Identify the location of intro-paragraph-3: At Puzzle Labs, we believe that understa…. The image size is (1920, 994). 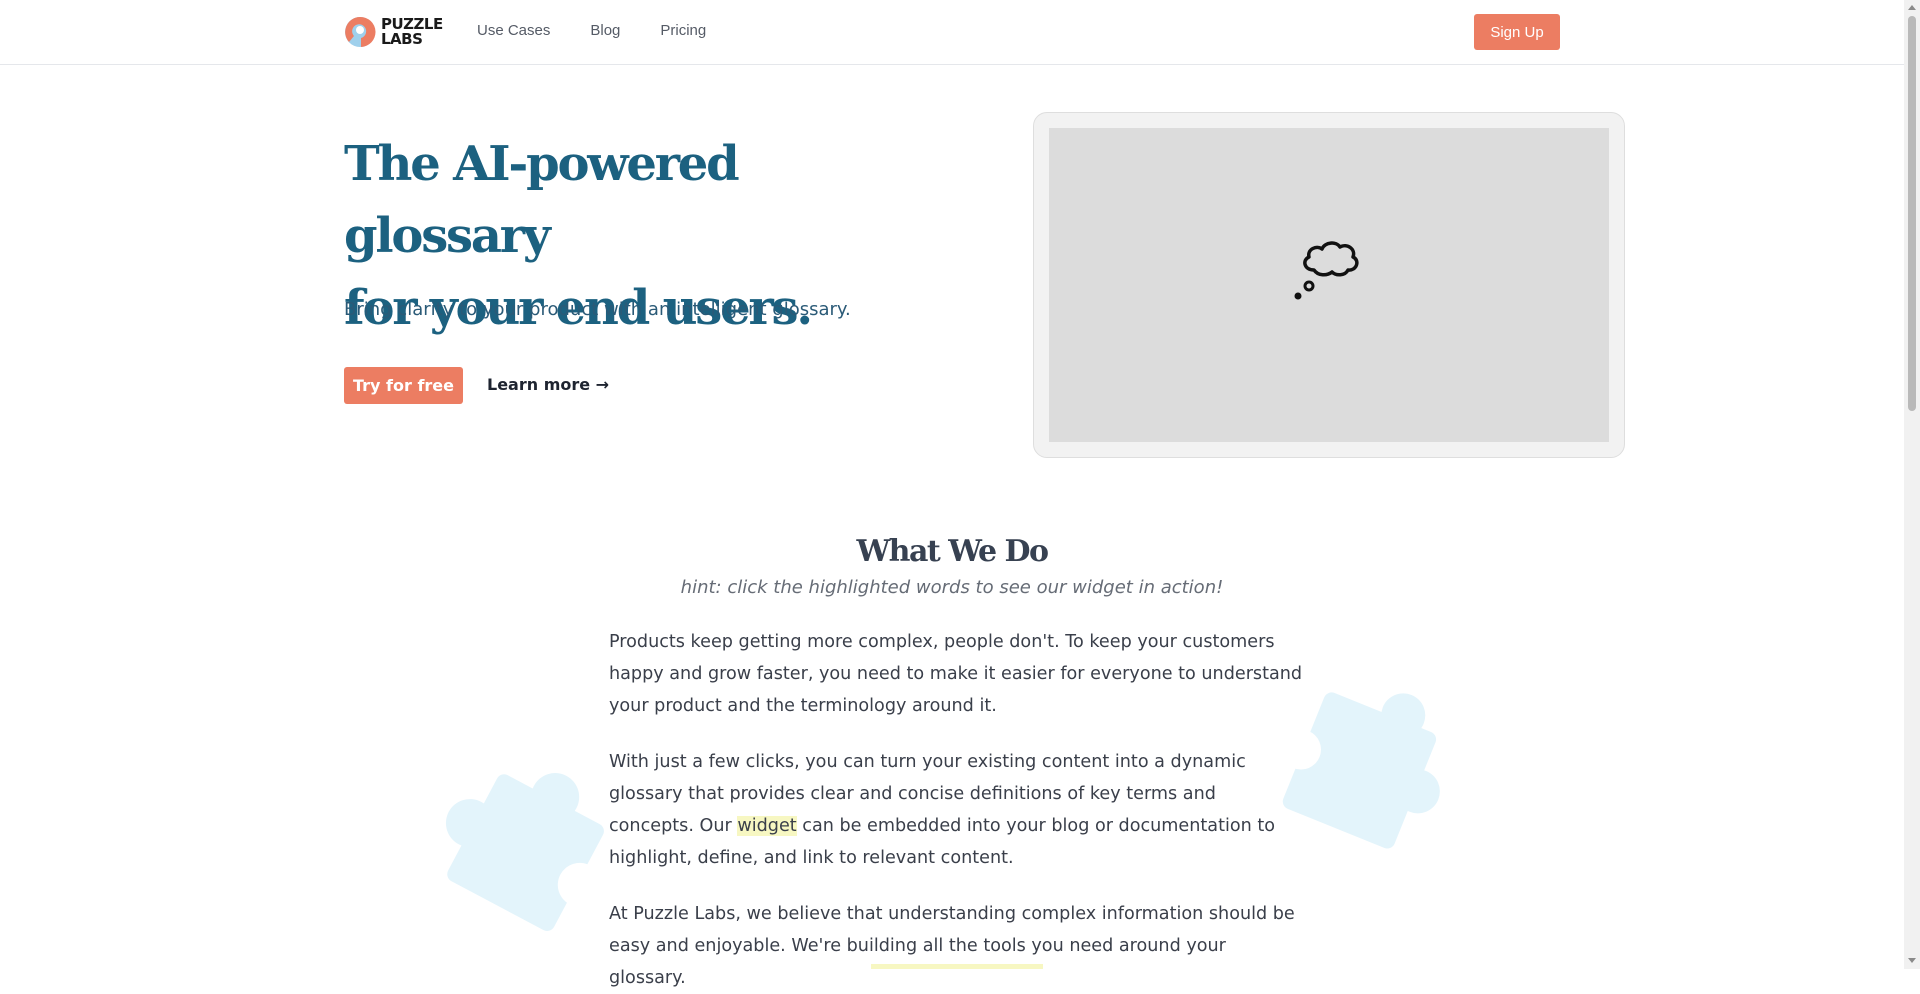
(952, 946).